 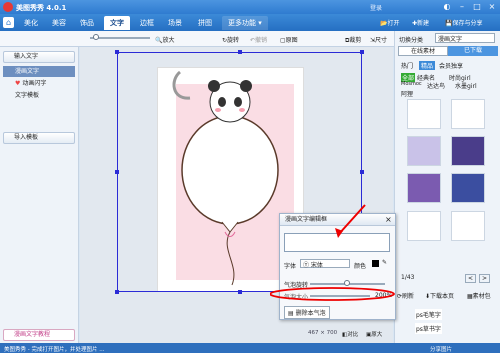 I want to click on subtab-member: 会员独享, so click(x=451, y=65).